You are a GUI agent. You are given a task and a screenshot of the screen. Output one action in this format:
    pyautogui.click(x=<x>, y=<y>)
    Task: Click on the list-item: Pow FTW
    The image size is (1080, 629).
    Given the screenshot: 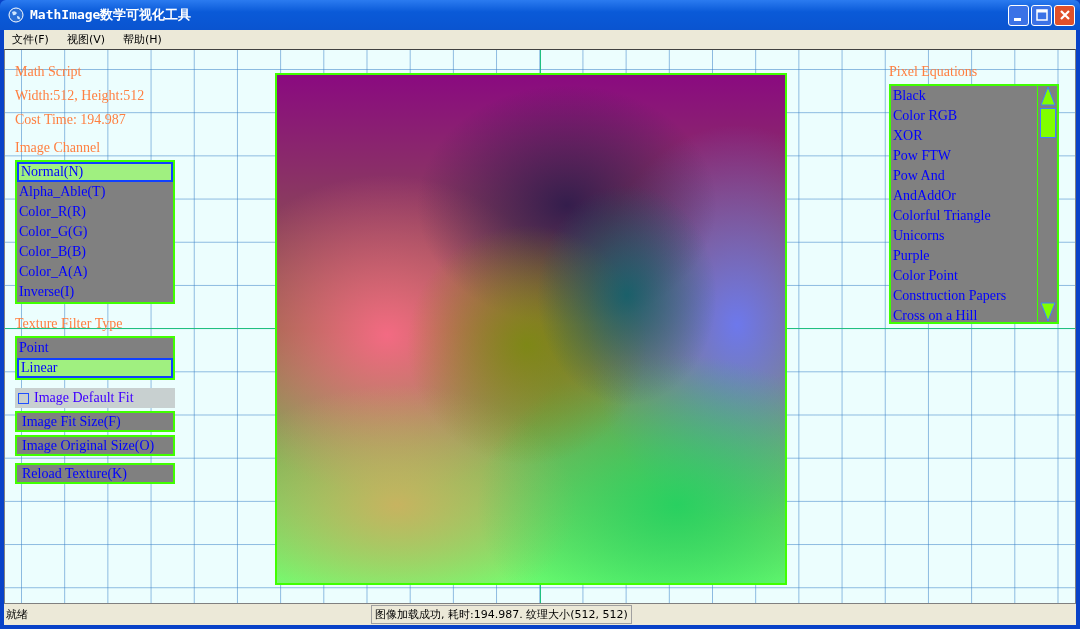 What is the action you would take?
    pyautogui.click(x=964, y=156)
    